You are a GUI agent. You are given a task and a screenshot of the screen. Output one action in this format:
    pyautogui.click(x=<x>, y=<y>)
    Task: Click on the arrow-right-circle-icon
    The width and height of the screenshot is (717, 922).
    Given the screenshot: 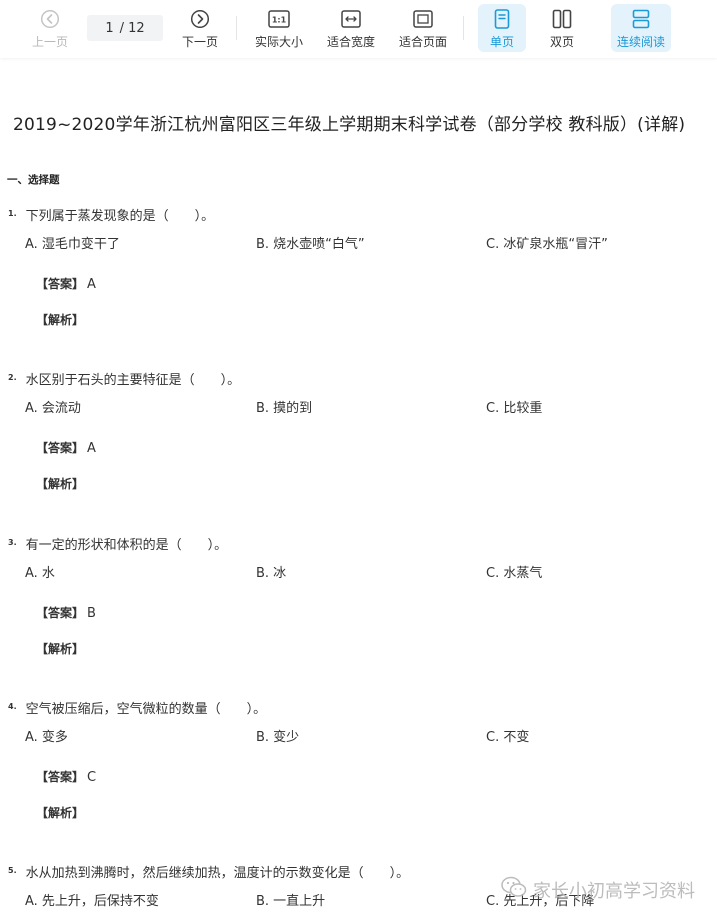 What is the action you would take?
    pyautogui.click(x=200, y=19)
    